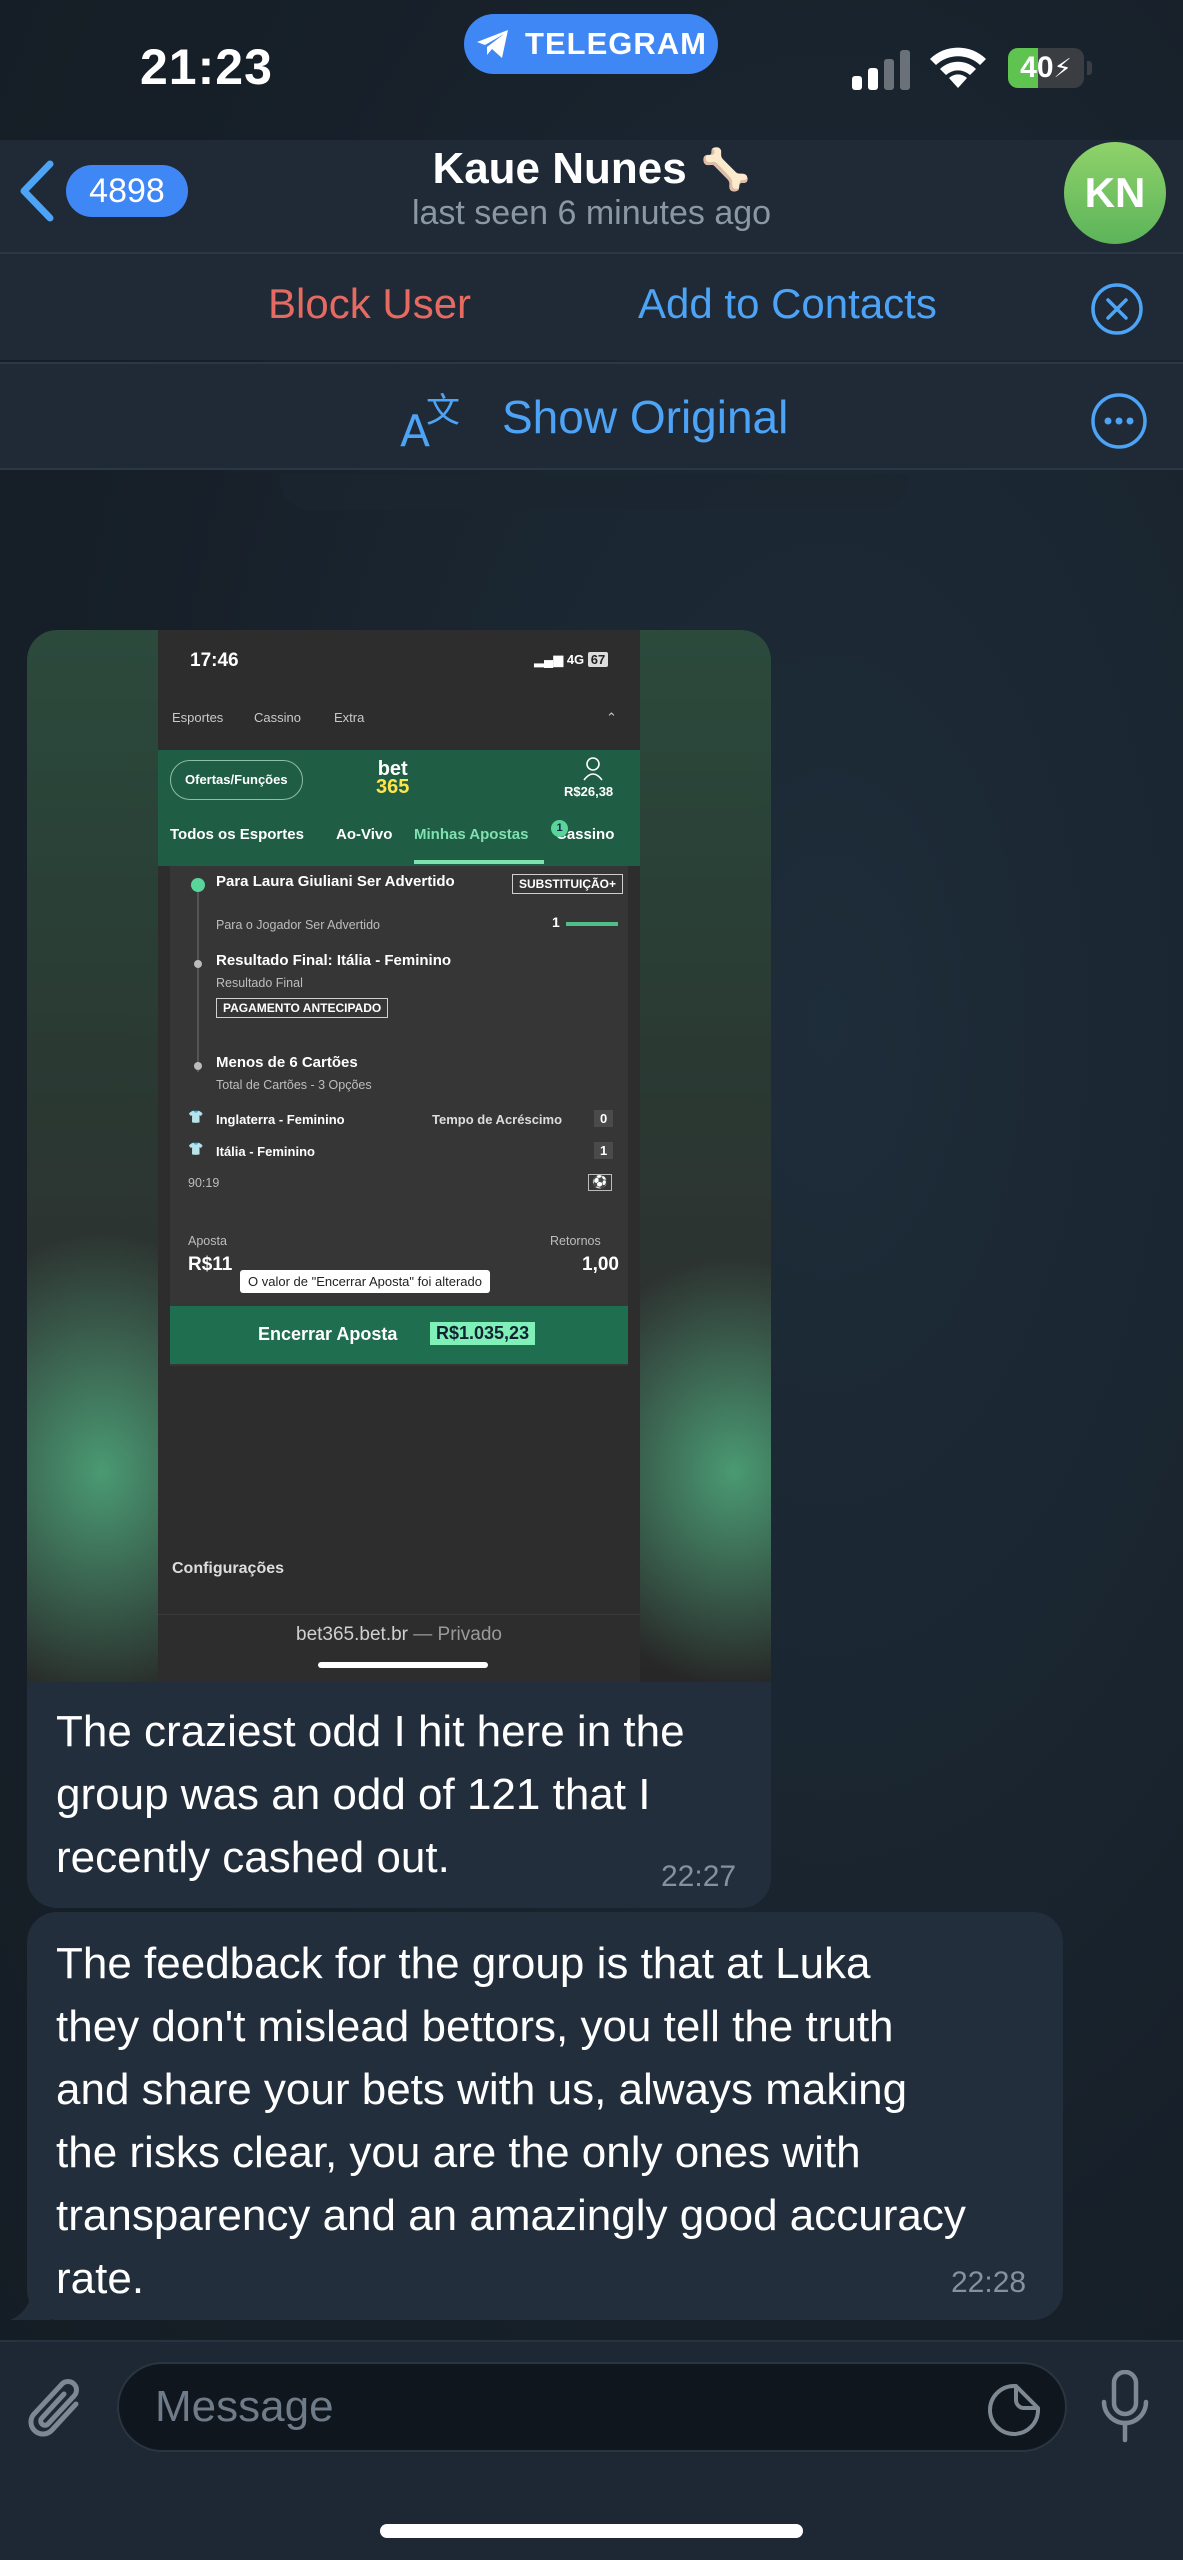 The image size is (1183, 2560). I want to click on bubble-tail, so click(30, 2304).